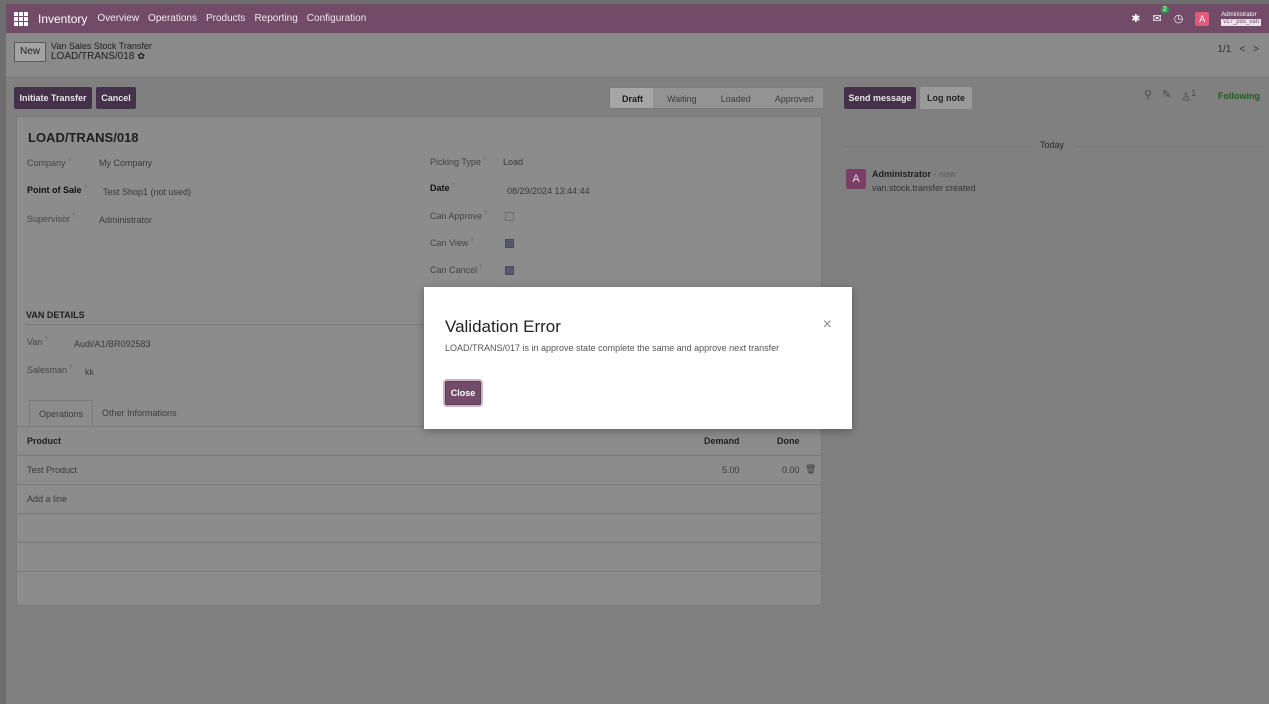 The image size is (1269, 704). What do you see at coordinates (513, 162) in the screenshot?
I see `picking-type-value: Load` at bounding box center [513, 162].